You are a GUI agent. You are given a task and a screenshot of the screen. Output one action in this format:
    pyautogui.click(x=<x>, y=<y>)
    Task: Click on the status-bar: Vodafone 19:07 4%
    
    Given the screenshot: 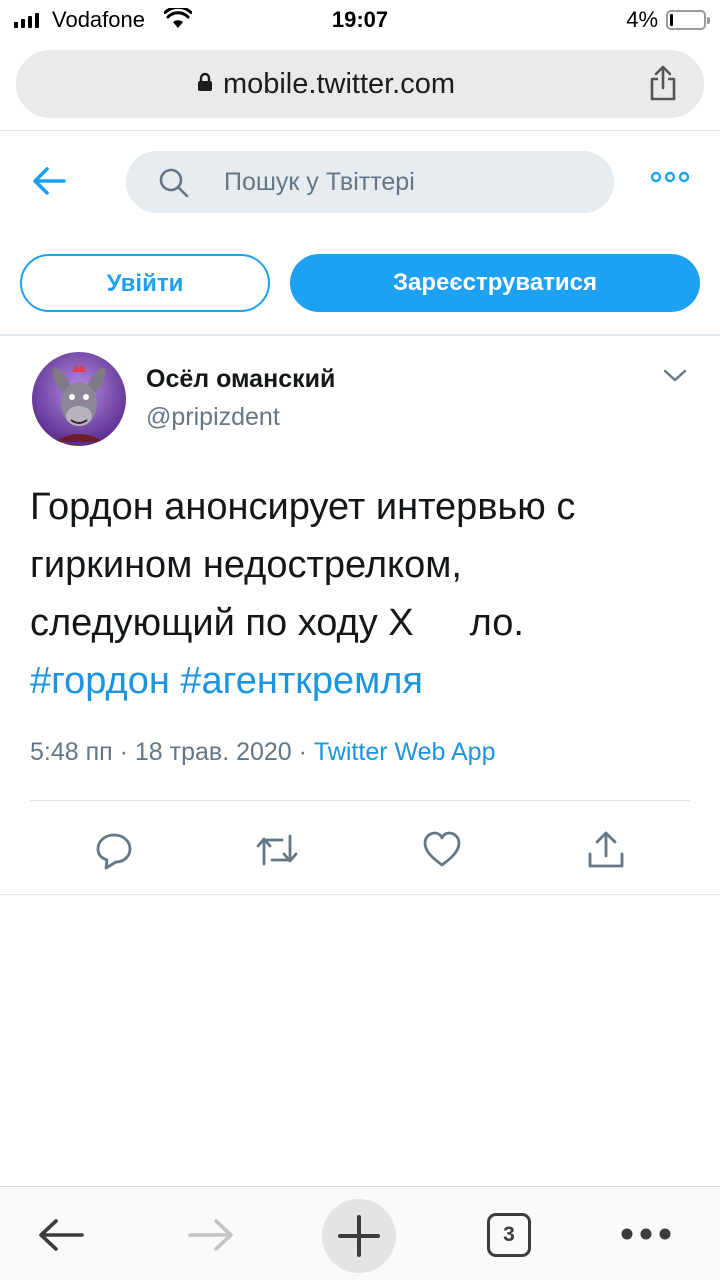 What is the action you would take?
    pyautogui.click(x=360, y=21)
    